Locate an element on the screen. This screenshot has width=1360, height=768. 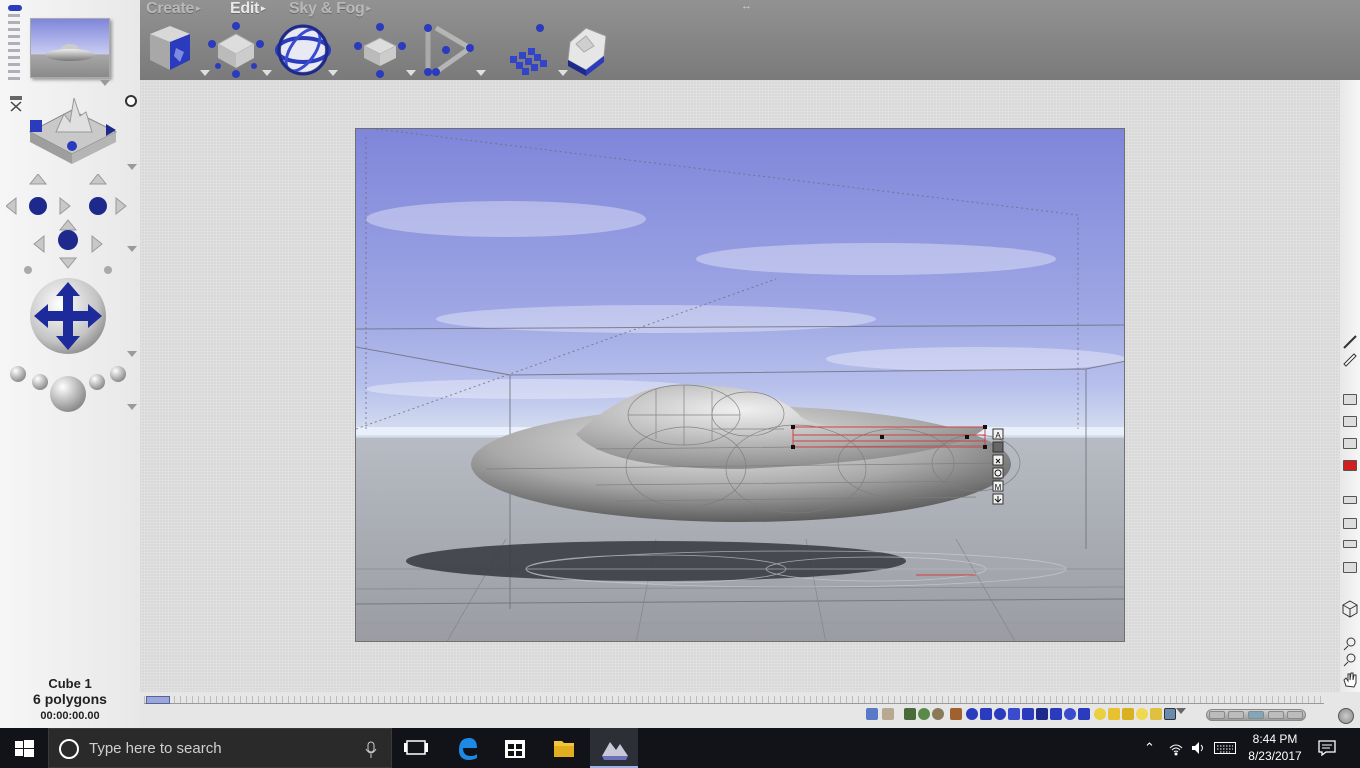
grid-array-tool-button is located at coordinates (536, 50).